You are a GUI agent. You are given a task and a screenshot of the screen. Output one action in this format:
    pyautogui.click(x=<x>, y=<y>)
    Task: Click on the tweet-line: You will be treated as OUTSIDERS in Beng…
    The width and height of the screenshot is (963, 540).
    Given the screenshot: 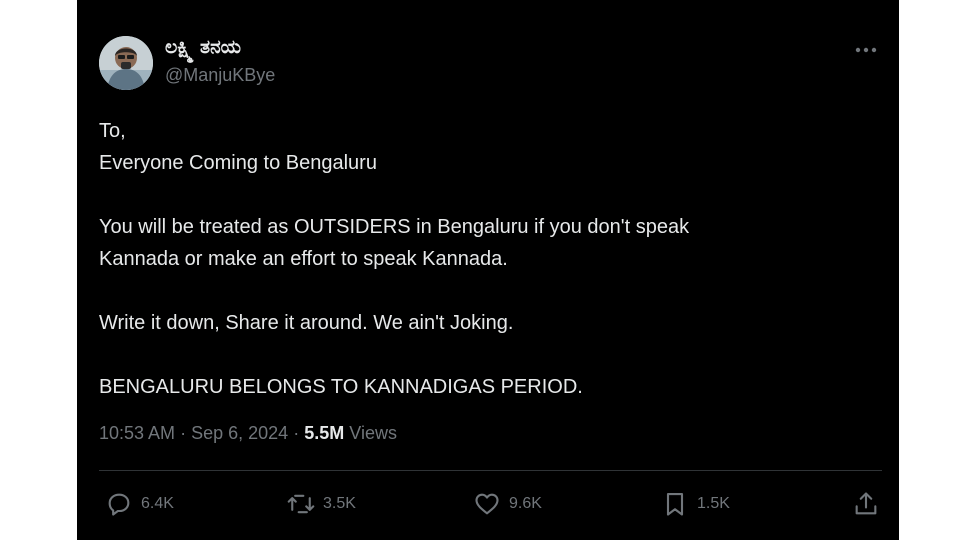 What is the action you would take?
    pyautogui.click(x=394, y=227)
    